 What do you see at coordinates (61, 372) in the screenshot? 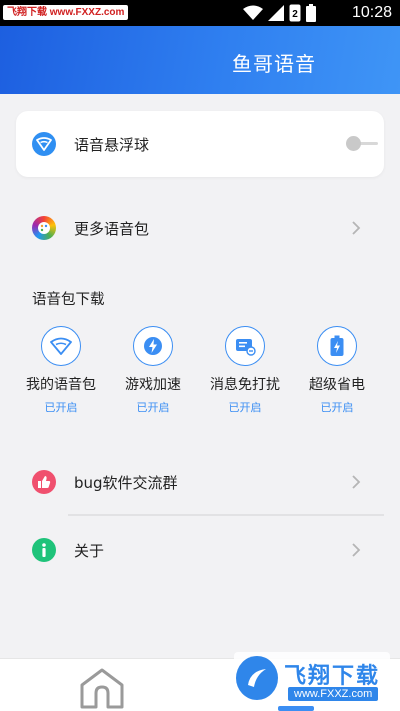
I see `feature-my-voice-pack: 我的语音包 已开启` at bounding box center [61, 372].